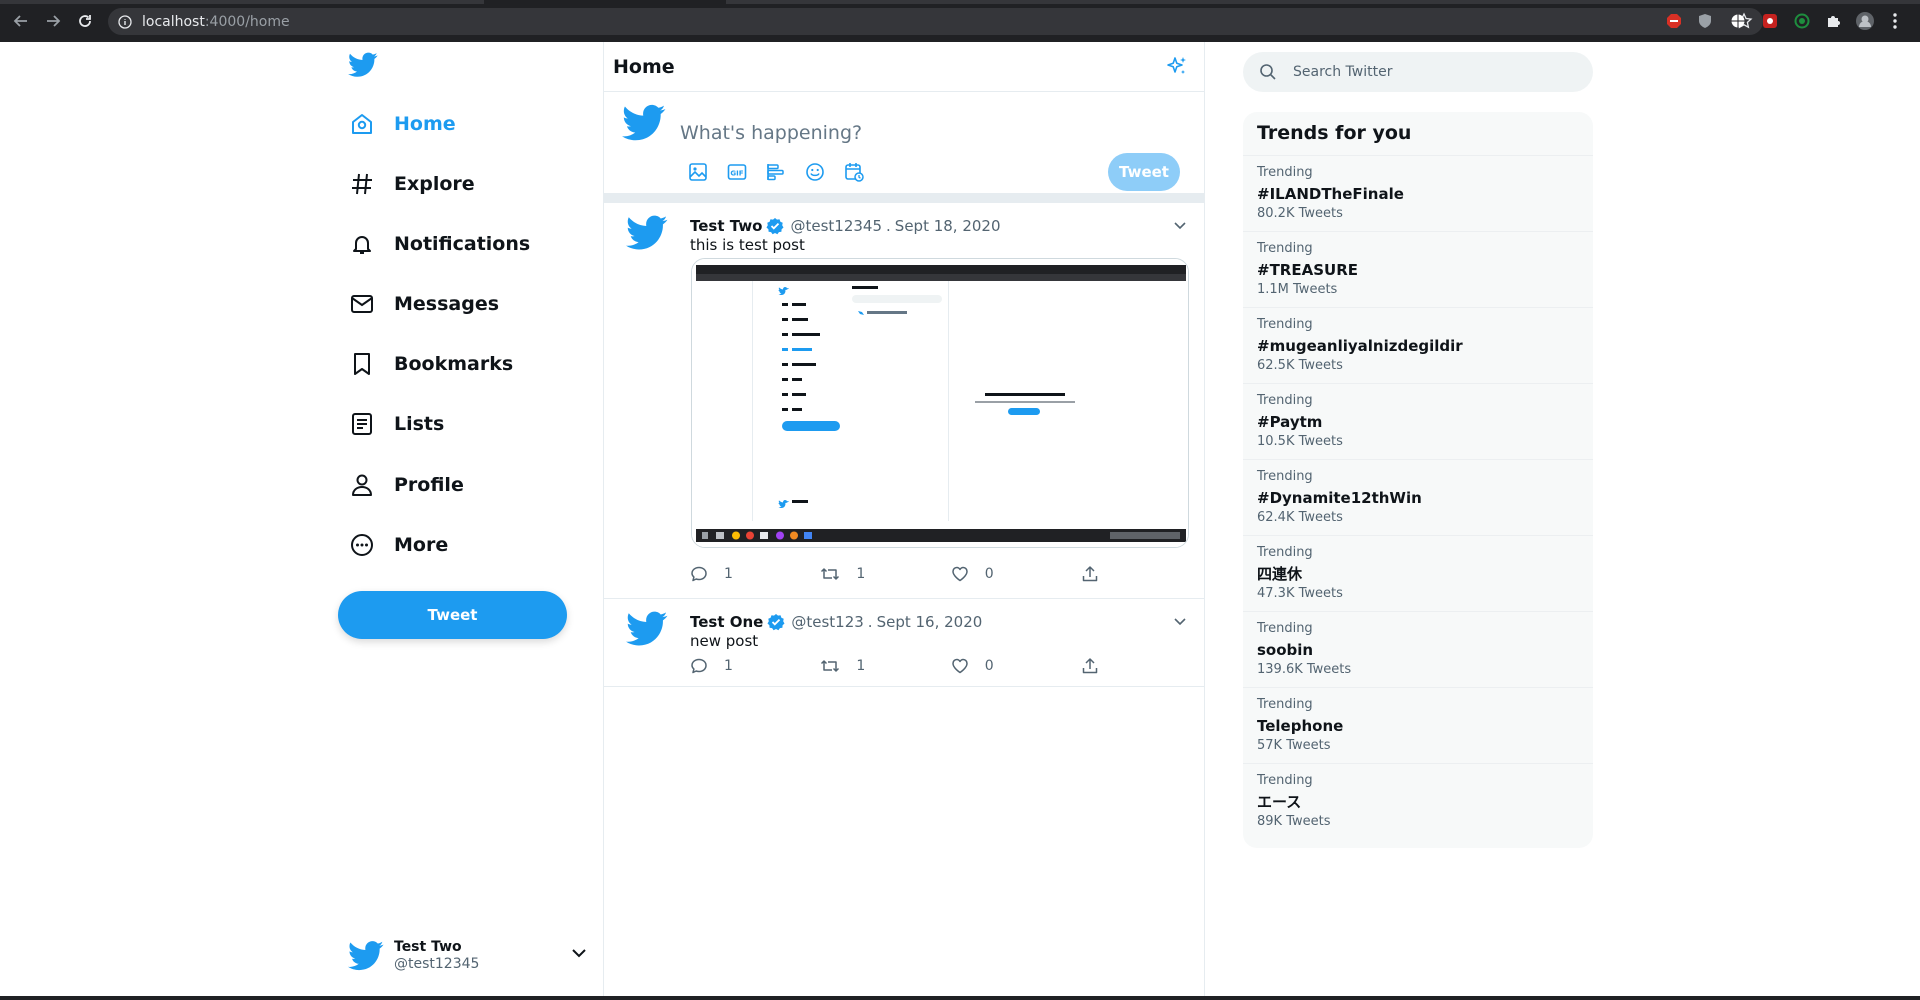 The width and height of the screenshot is (1920, 1000). I want to click on nav-item-bookmarks: Bookmarks, so click(430, 364).